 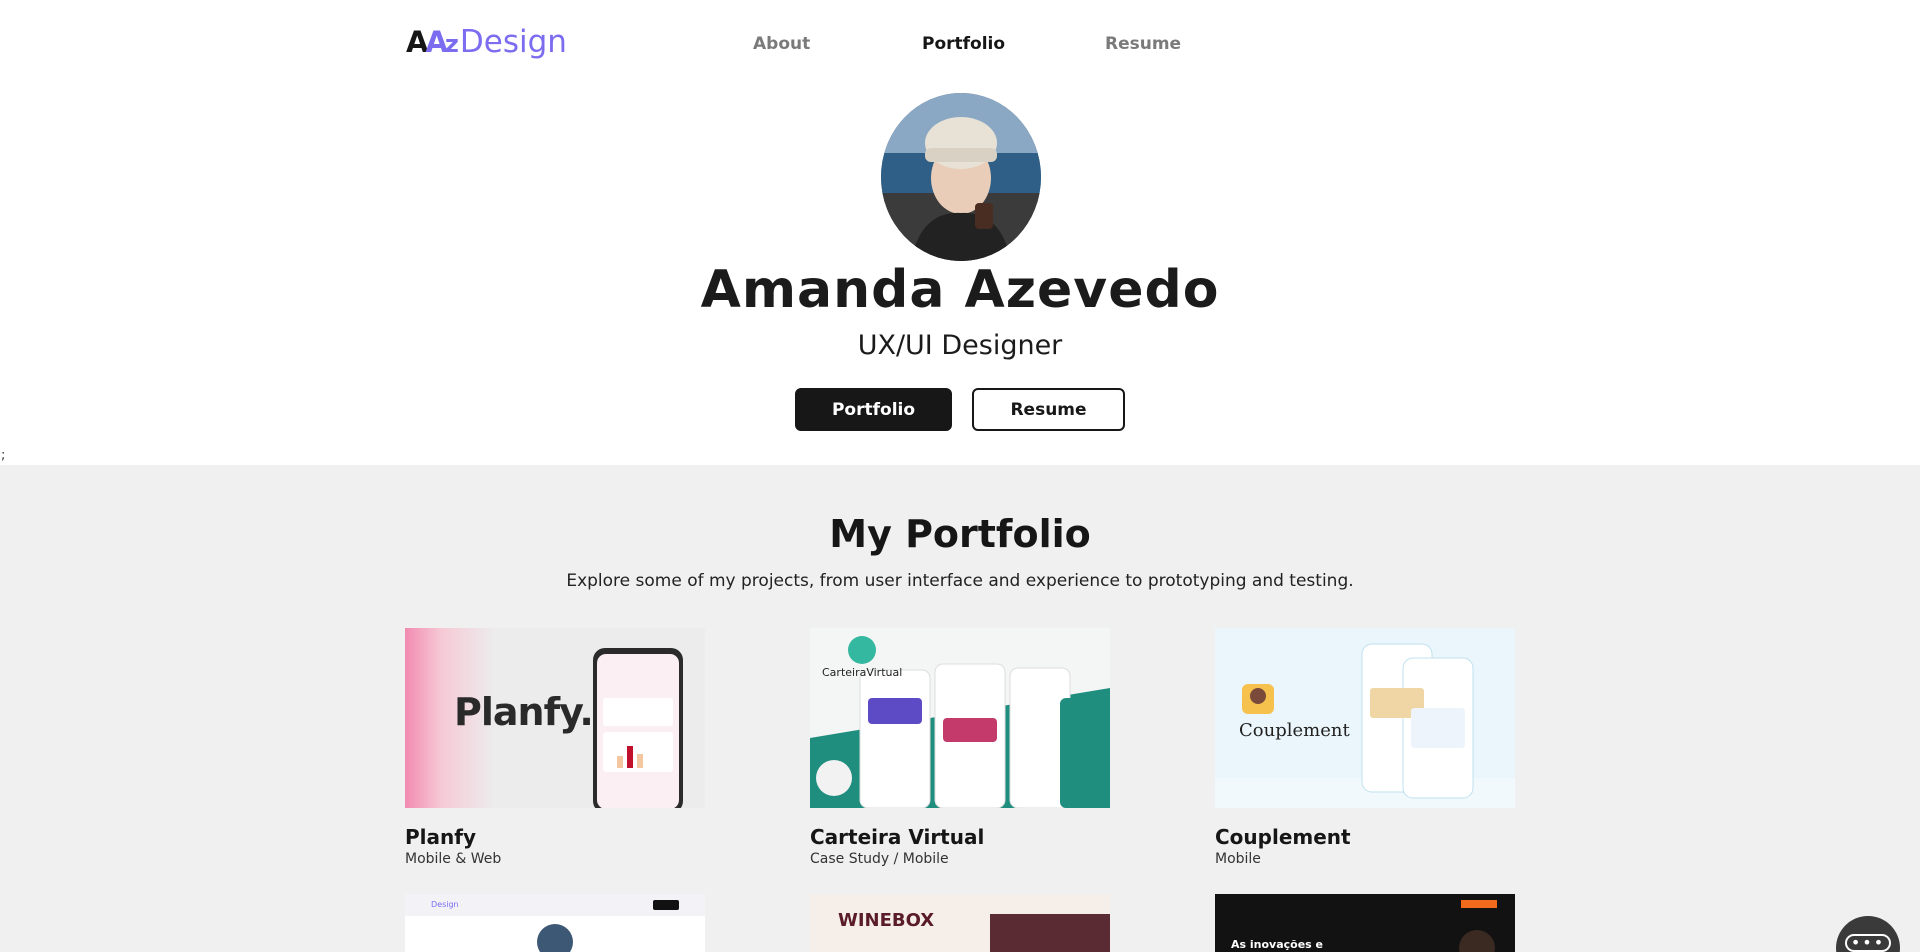 What do you see at coordinates (3, 455) in the screenshot?
I see `stray-text: ;` at bounding box center [3, 455].